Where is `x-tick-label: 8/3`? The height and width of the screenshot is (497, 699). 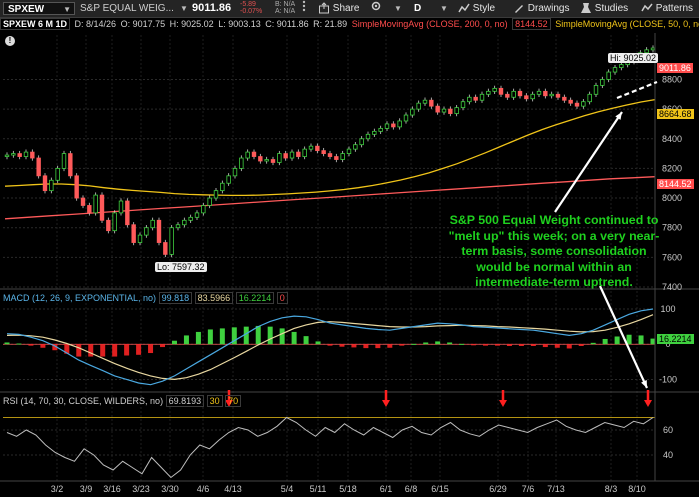 x-tick-label: 8/3 is located at coordinates (611, 489).